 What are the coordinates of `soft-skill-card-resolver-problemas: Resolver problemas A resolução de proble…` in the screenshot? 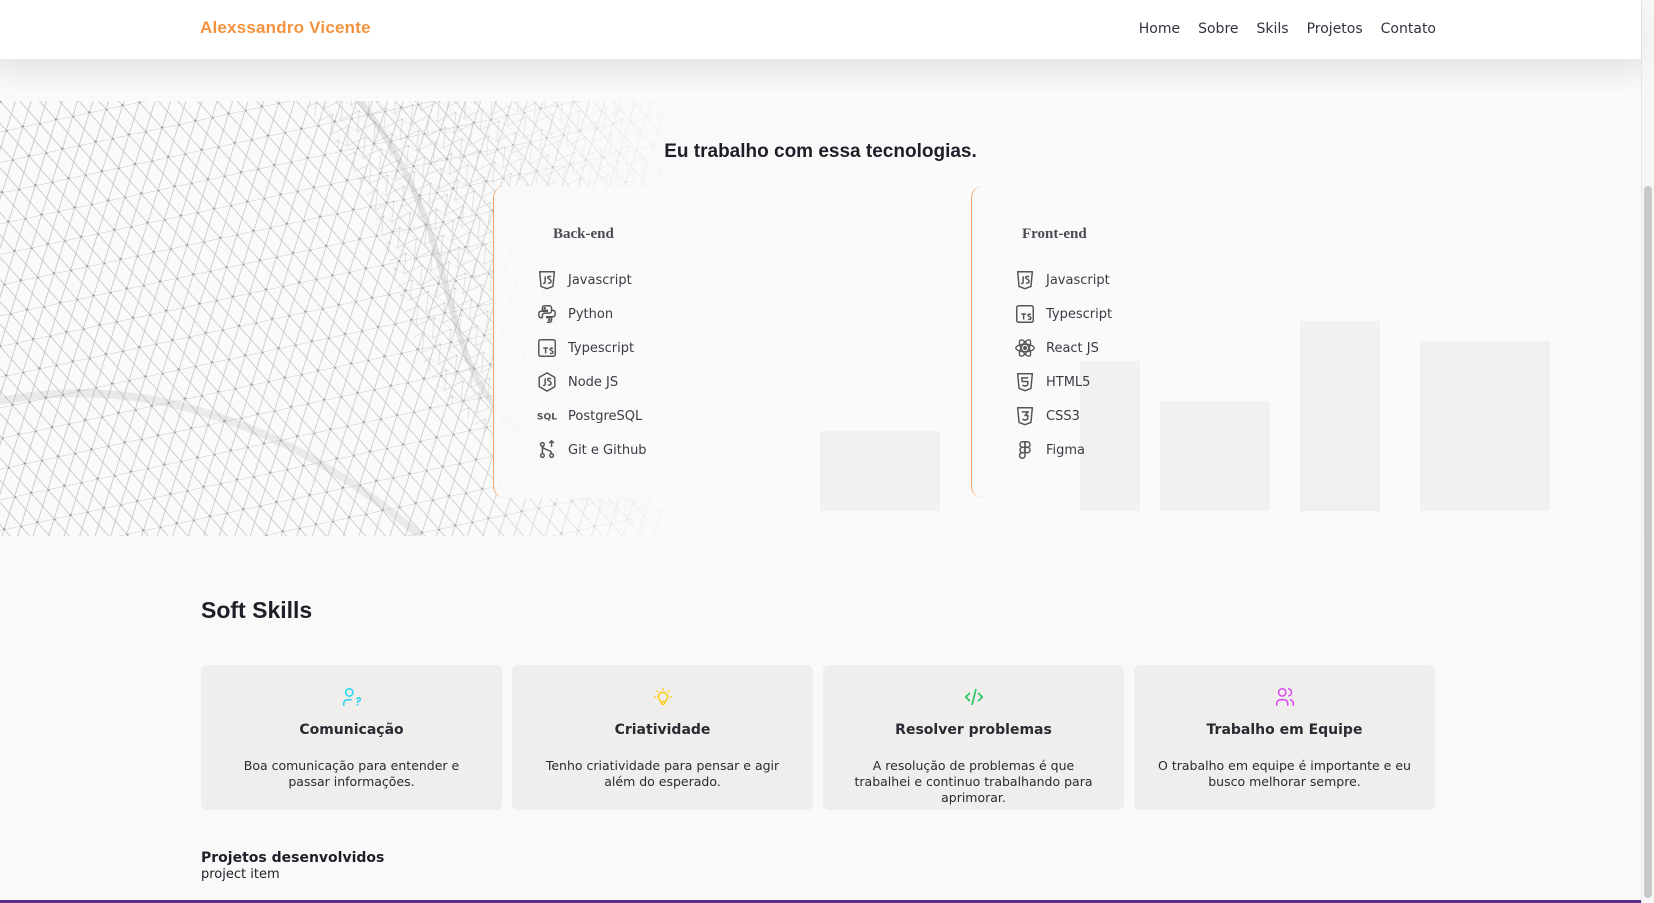 It's located at (973, 737).